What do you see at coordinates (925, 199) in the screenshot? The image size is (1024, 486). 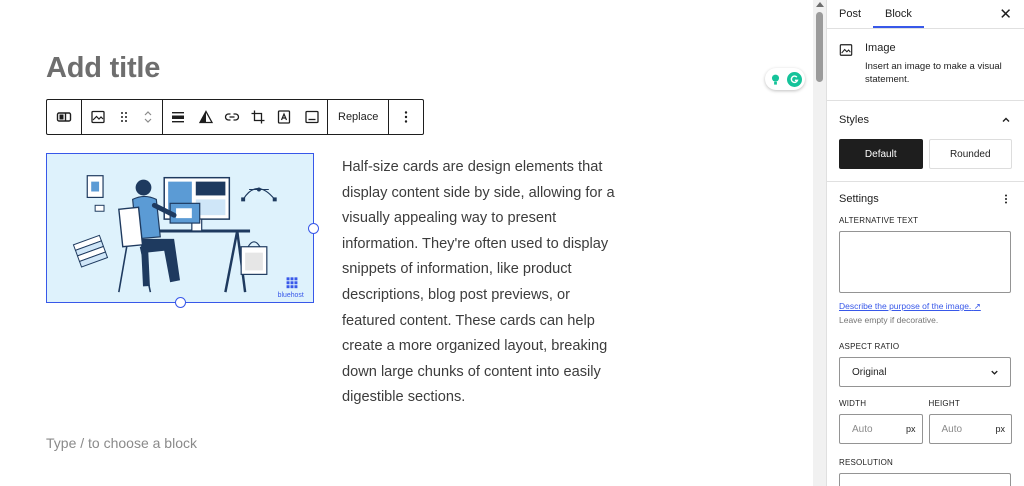 I see `settings-panel-header: Settings` at bounding box center [925, 199].